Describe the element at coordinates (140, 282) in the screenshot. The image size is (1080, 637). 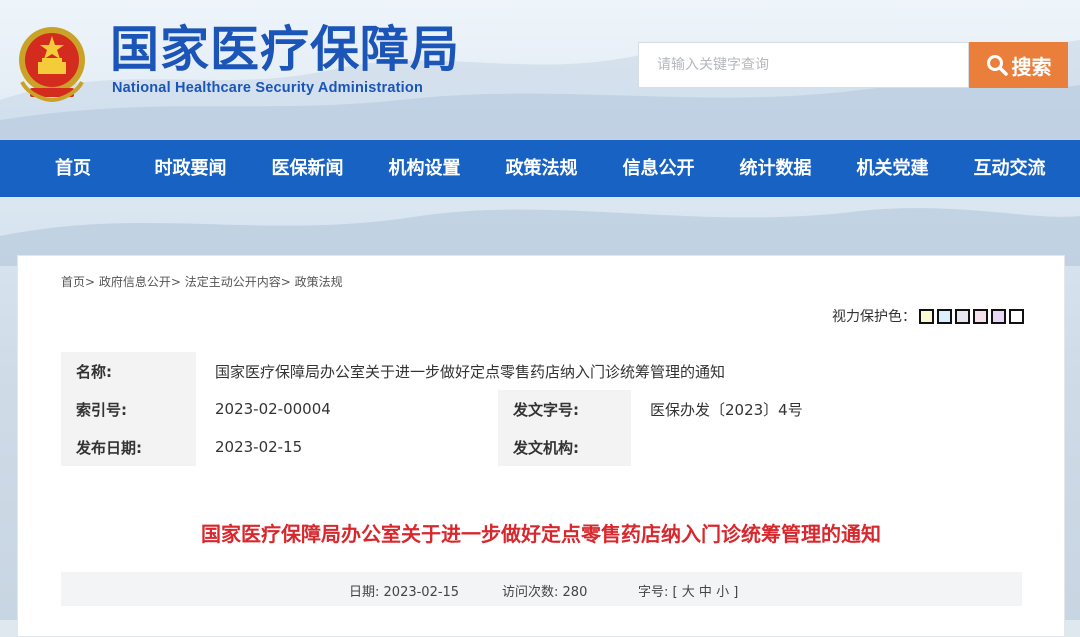
I see `breadcrumb-gov-info: 政府信息公开>` at that location.